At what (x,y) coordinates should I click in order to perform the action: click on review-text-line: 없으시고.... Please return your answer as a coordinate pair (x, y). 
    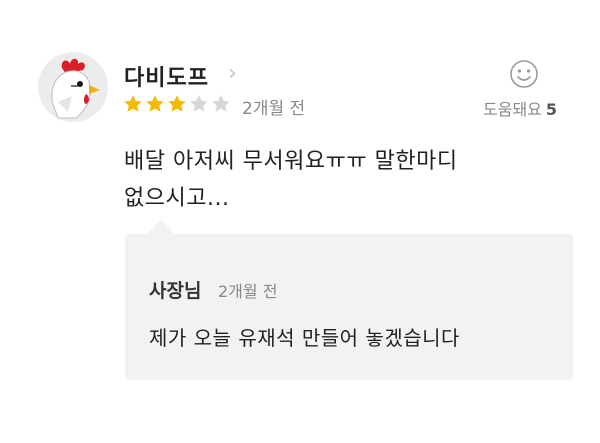
    Looking at the image, I should click on (177, 198).